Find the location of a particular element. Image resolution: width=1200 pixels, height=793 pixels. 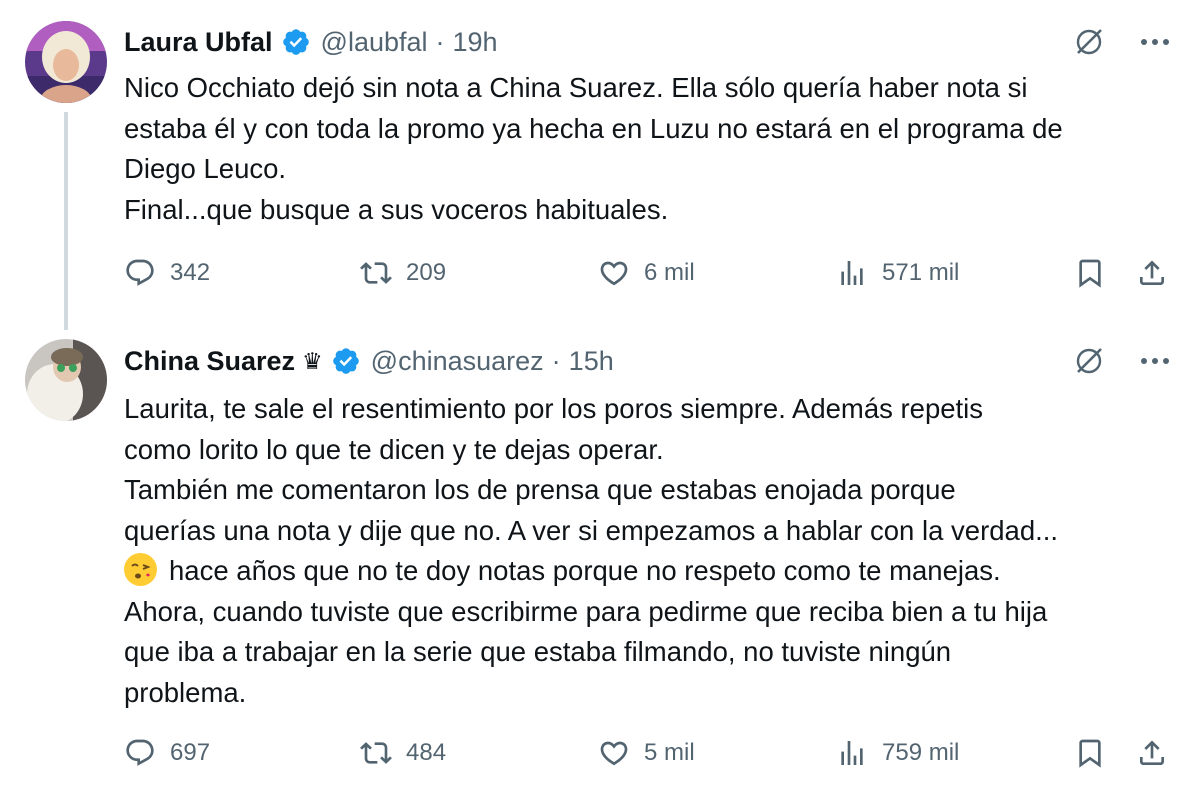

views-button: 759 mil is located at coordinates (897, 753).